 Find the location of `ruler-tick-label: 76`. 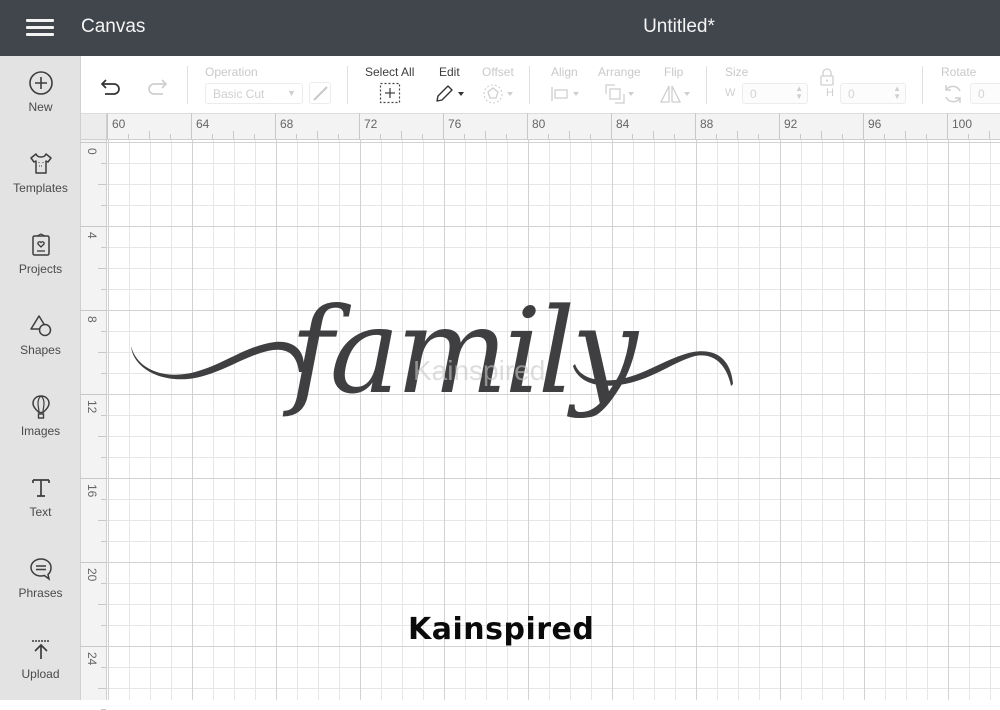

ruler-tick-label: 76 is located at coordinates (455, 124).